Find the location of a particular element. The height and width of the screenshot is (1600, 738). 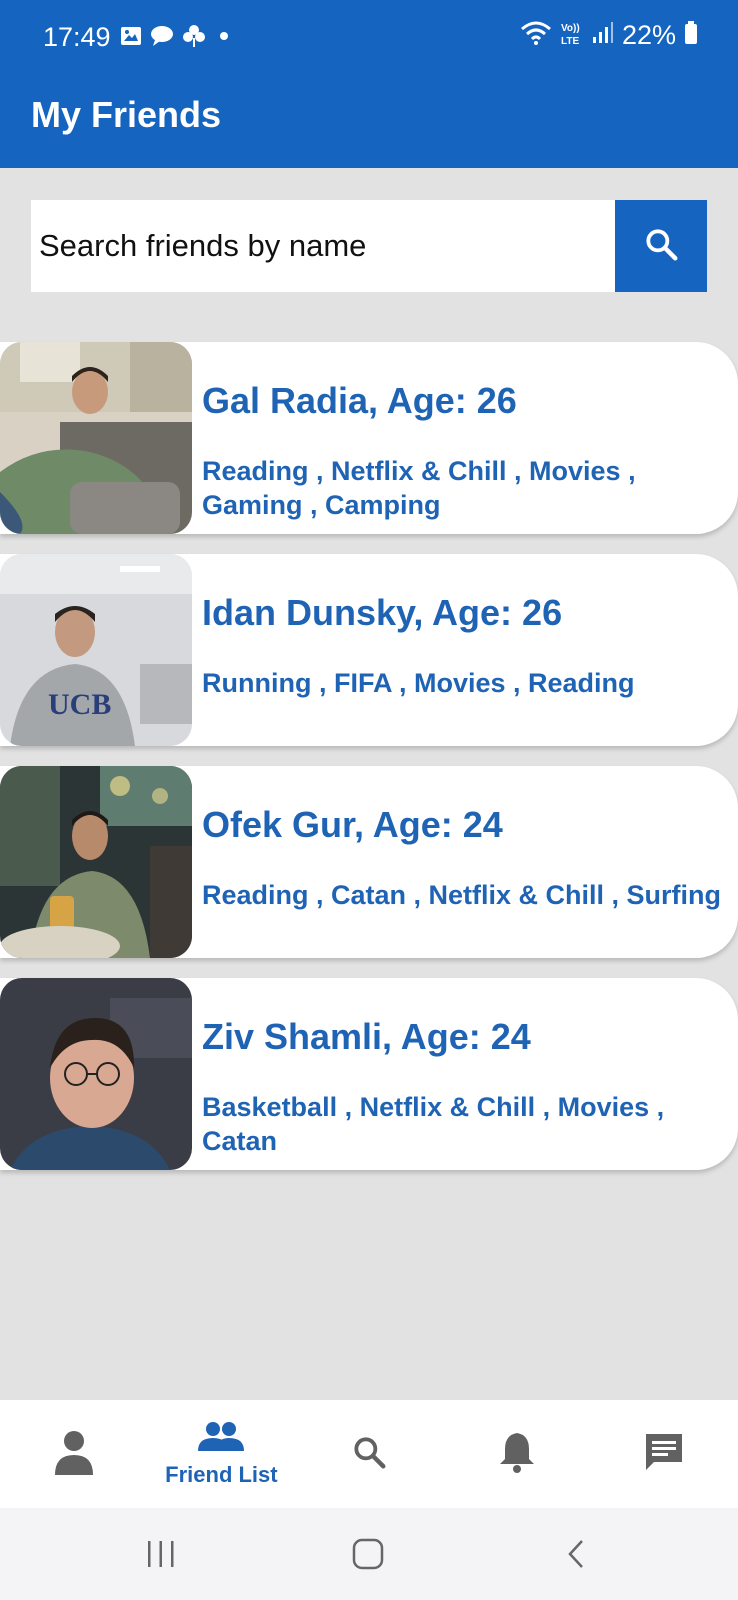

friend-name: Idan Dunsky, Age: 26 is located at coordinates (382, 612).